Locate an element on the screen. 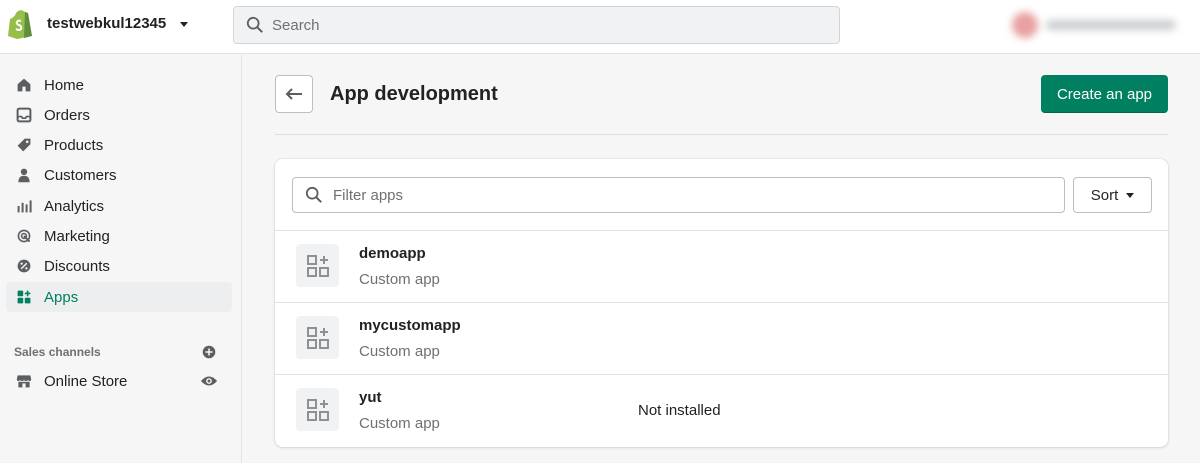  store-switcher: testwebkul12345 is located at coordinates (118, 23).